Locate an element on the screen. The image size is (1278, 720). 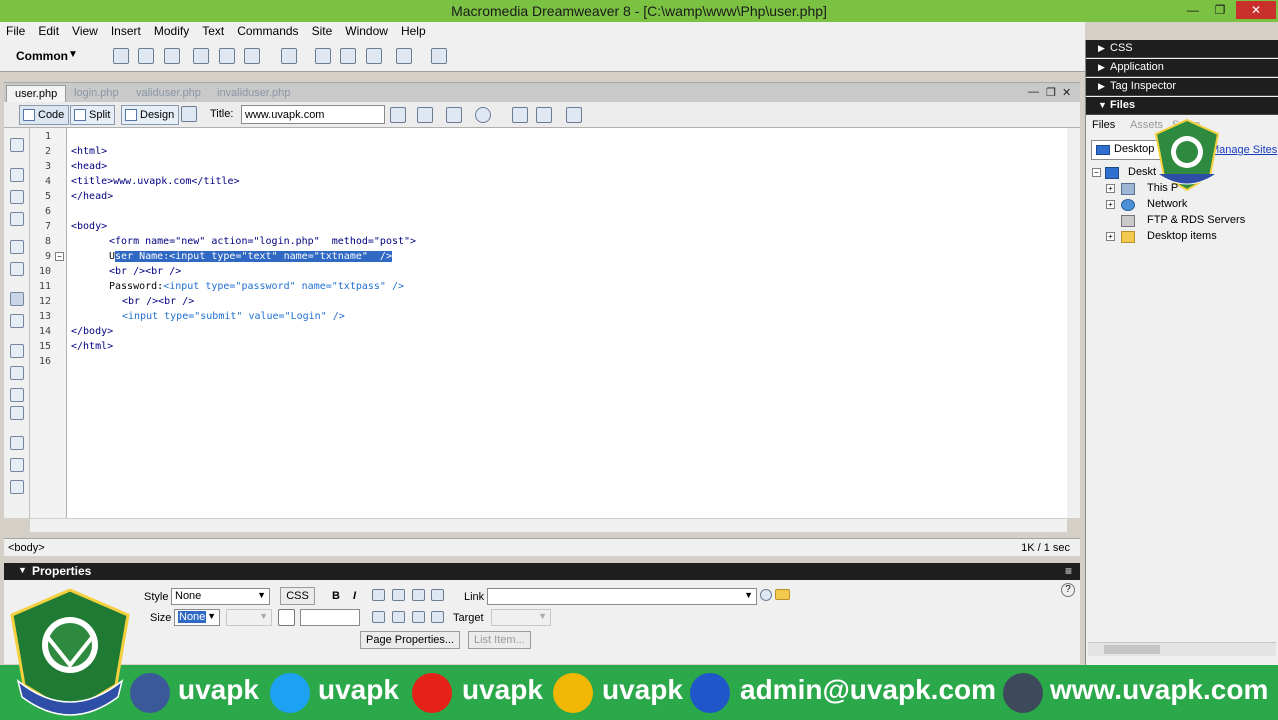
date-icon is located at coordinates (323, 56).